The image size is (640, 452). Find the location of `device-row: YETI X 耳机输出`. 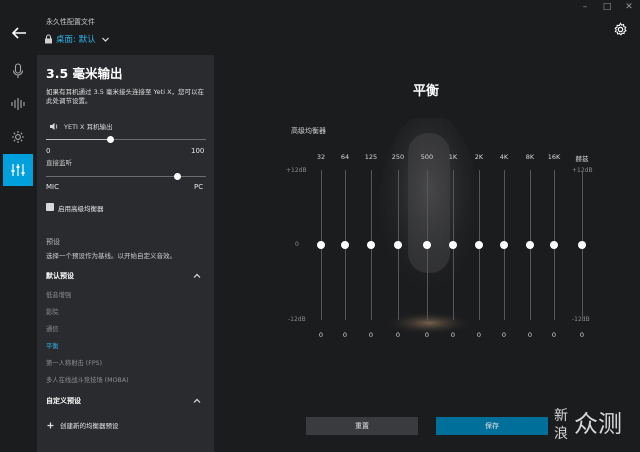

device-row: YETI X 耳机输出 is located at coordinates (81, 126).